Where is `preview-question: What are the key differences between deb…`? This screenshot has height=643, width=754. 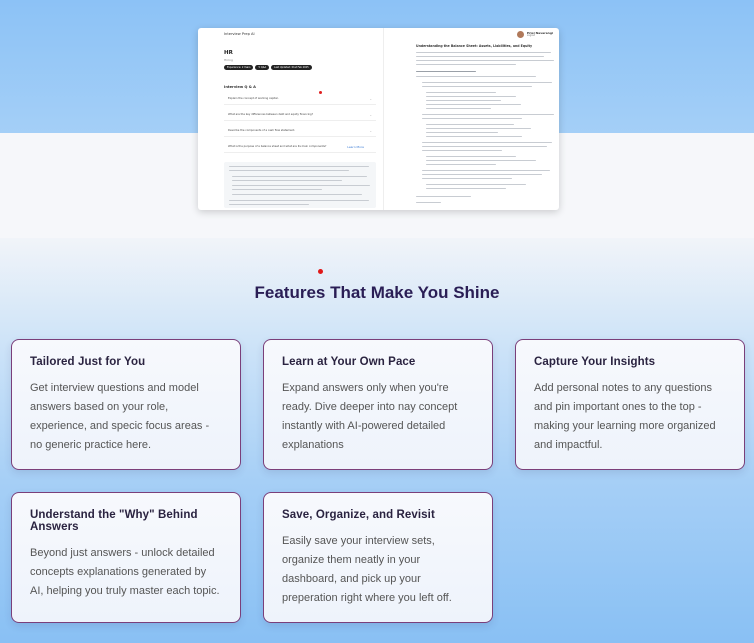 preview-question: What are the key differences between deb… is located at coordinates (300, 115).